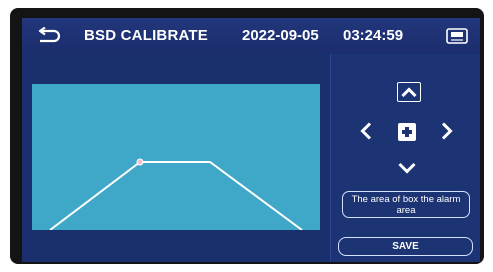 The width and height of the screenshot is (493, 272). What do you see at coordinates (176, 194) in the screenshot?
I see `detection-area-outline` at bounding box center [176, 194].